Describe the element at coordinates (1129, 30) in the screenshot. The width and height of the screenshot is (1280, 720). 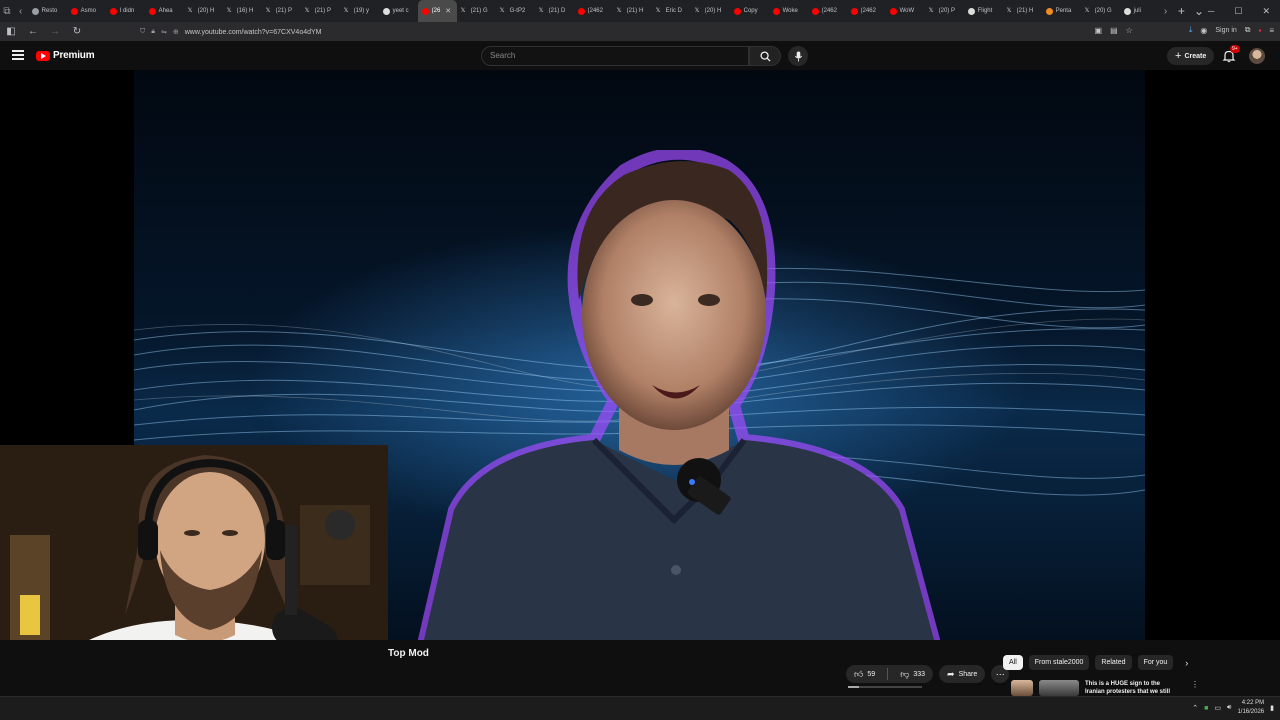
I see `favorite-star-icon: ☆` at that location.